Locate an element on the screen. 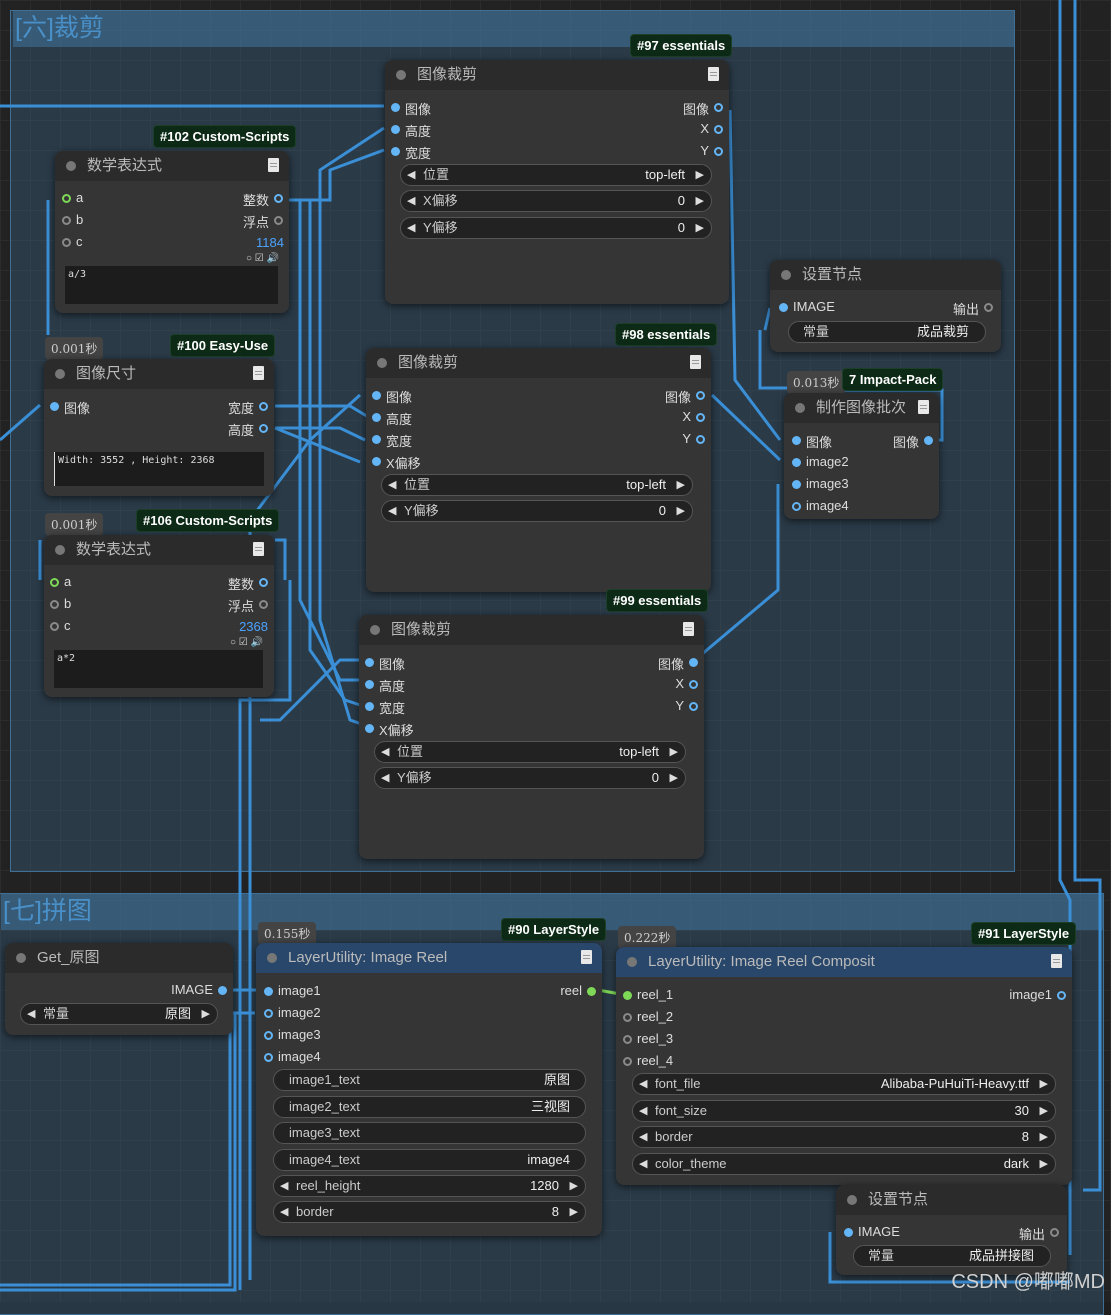 This screenshot has width=1111, height=1315. input-slot-reel1: reel_1 is located at coordinates (648, 994).